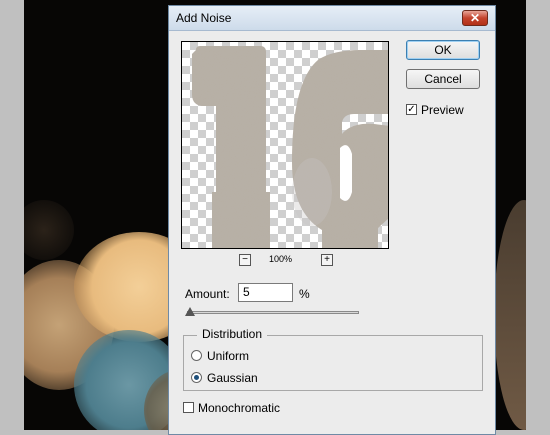 The height and width of the screenshot is (435, 550). Describe the element at coordinates (304, 294) in the screenshot. I see `amount-unit: %` at that location.